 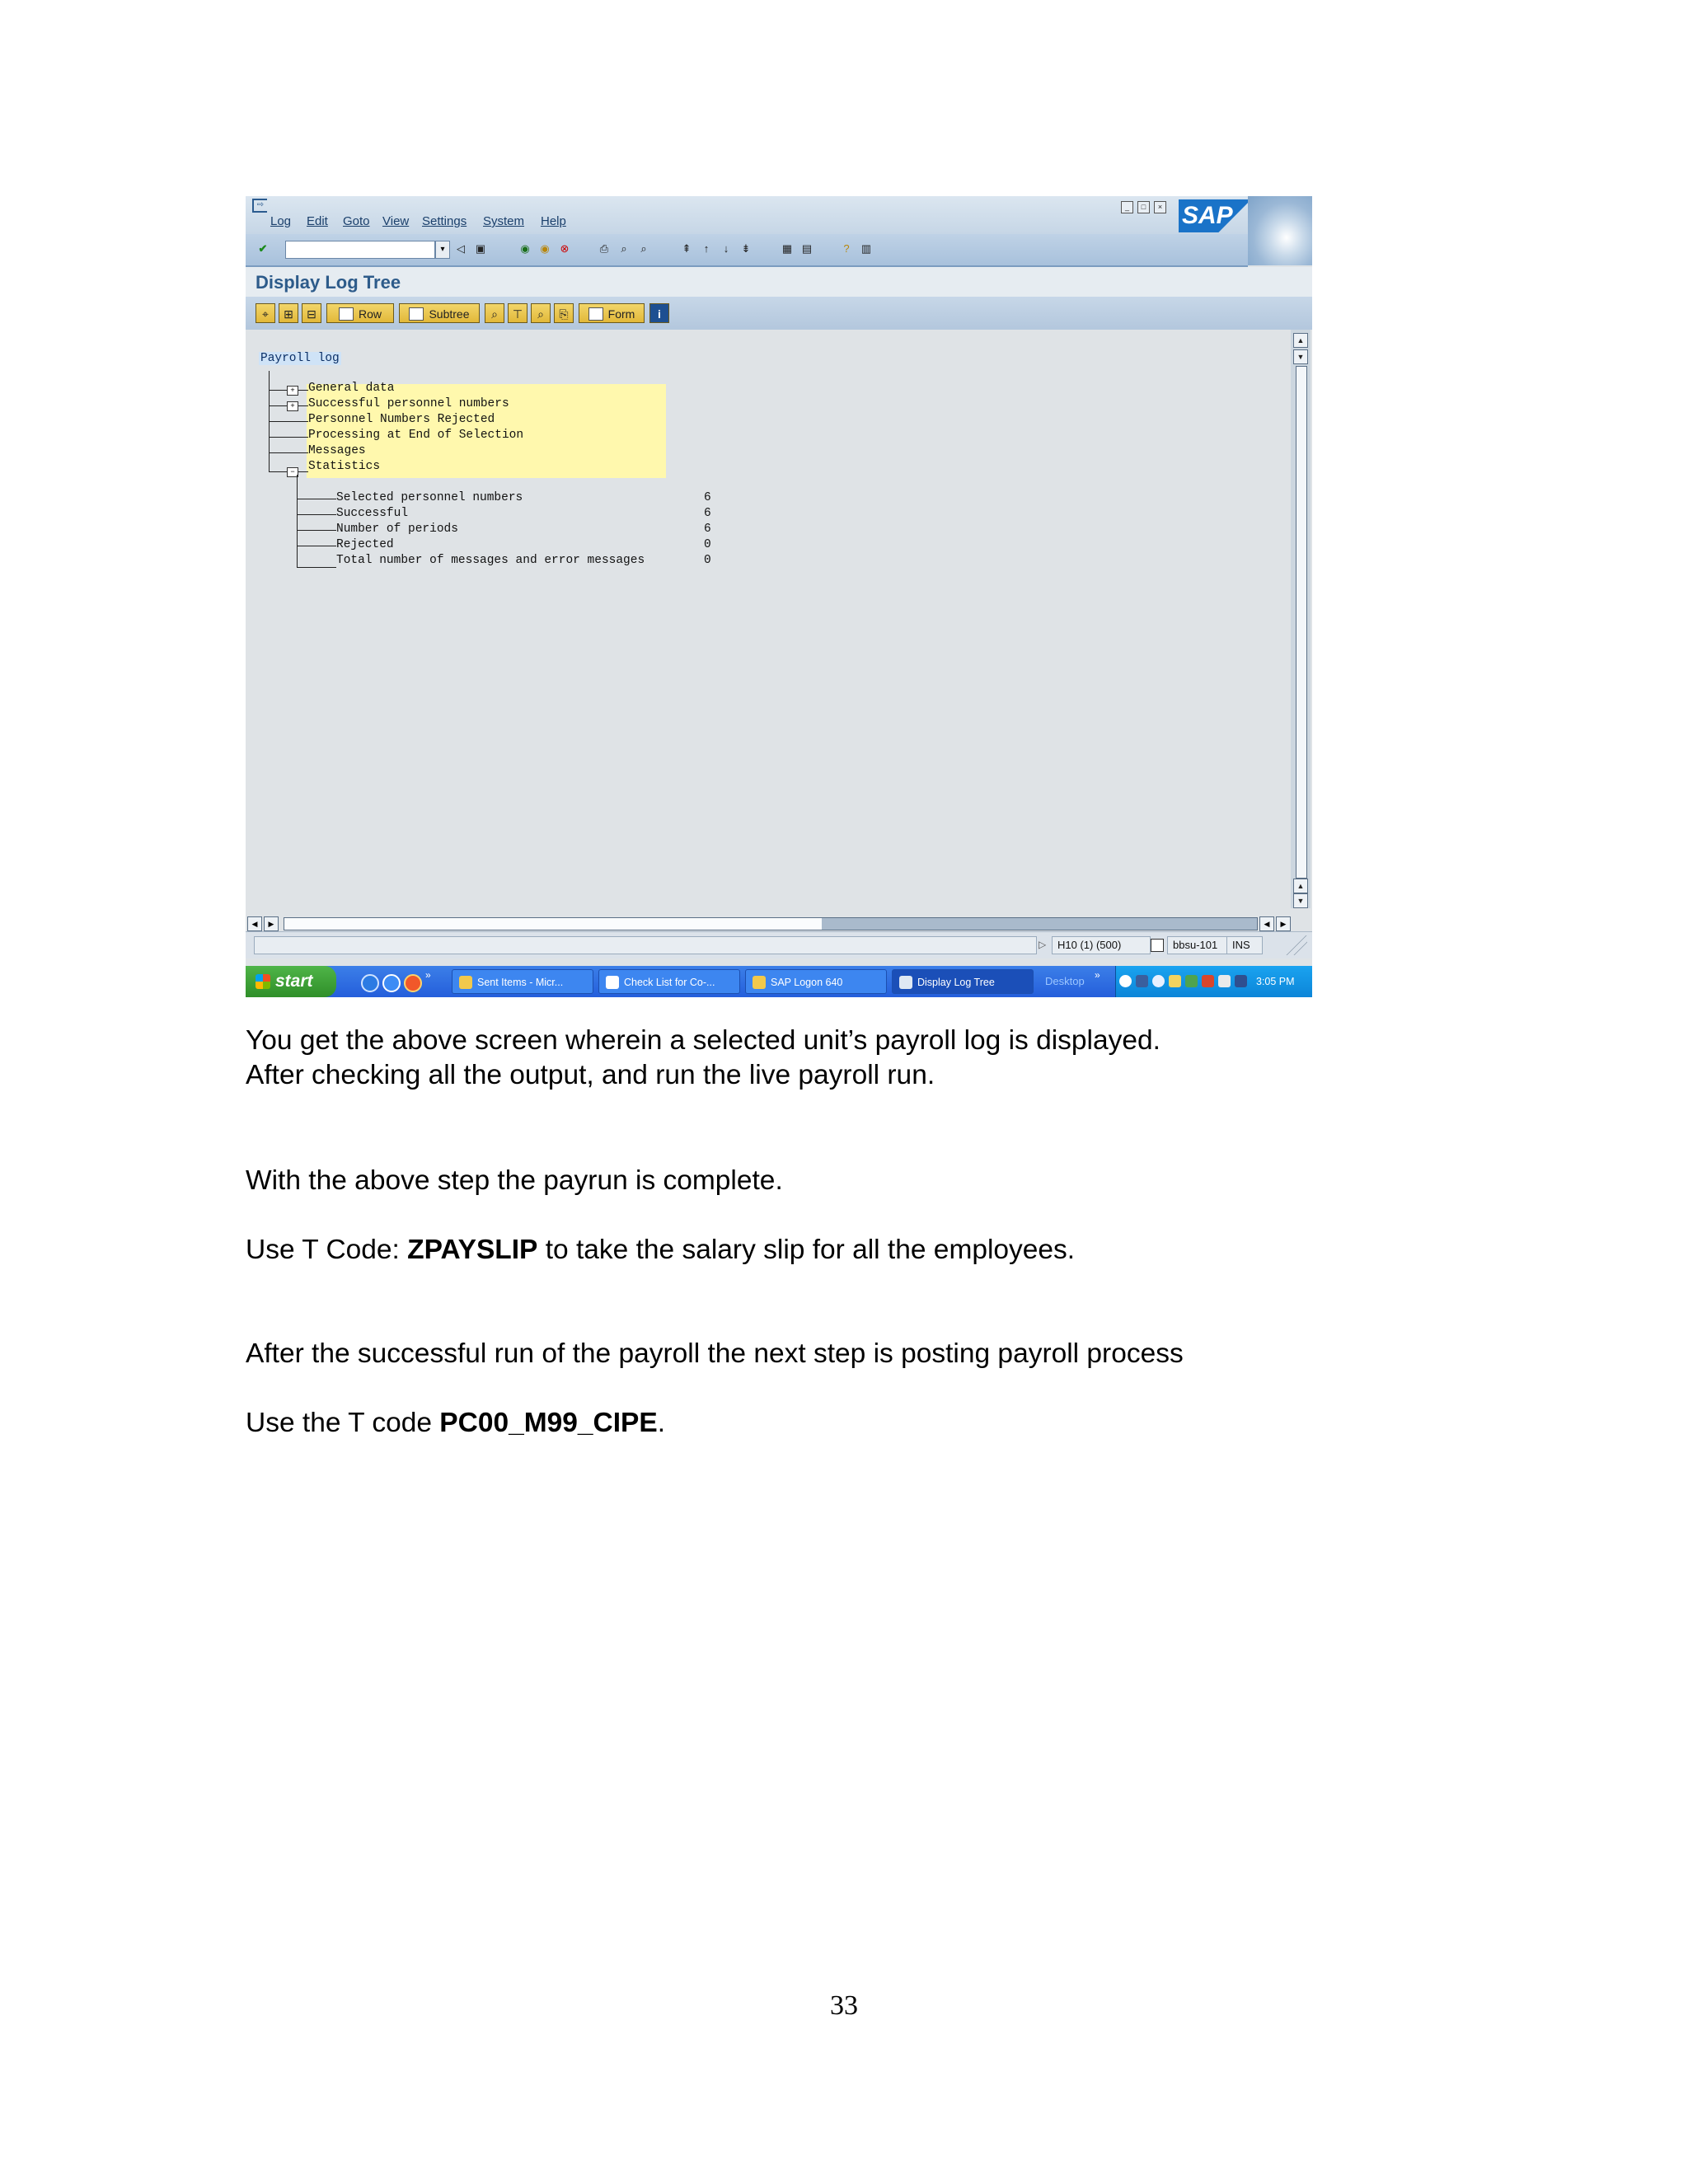 What do you see at coordinates (866, 248) in the screenshot?
I see `layout-menu-icon: ▥` at bounding box center [866, 248].